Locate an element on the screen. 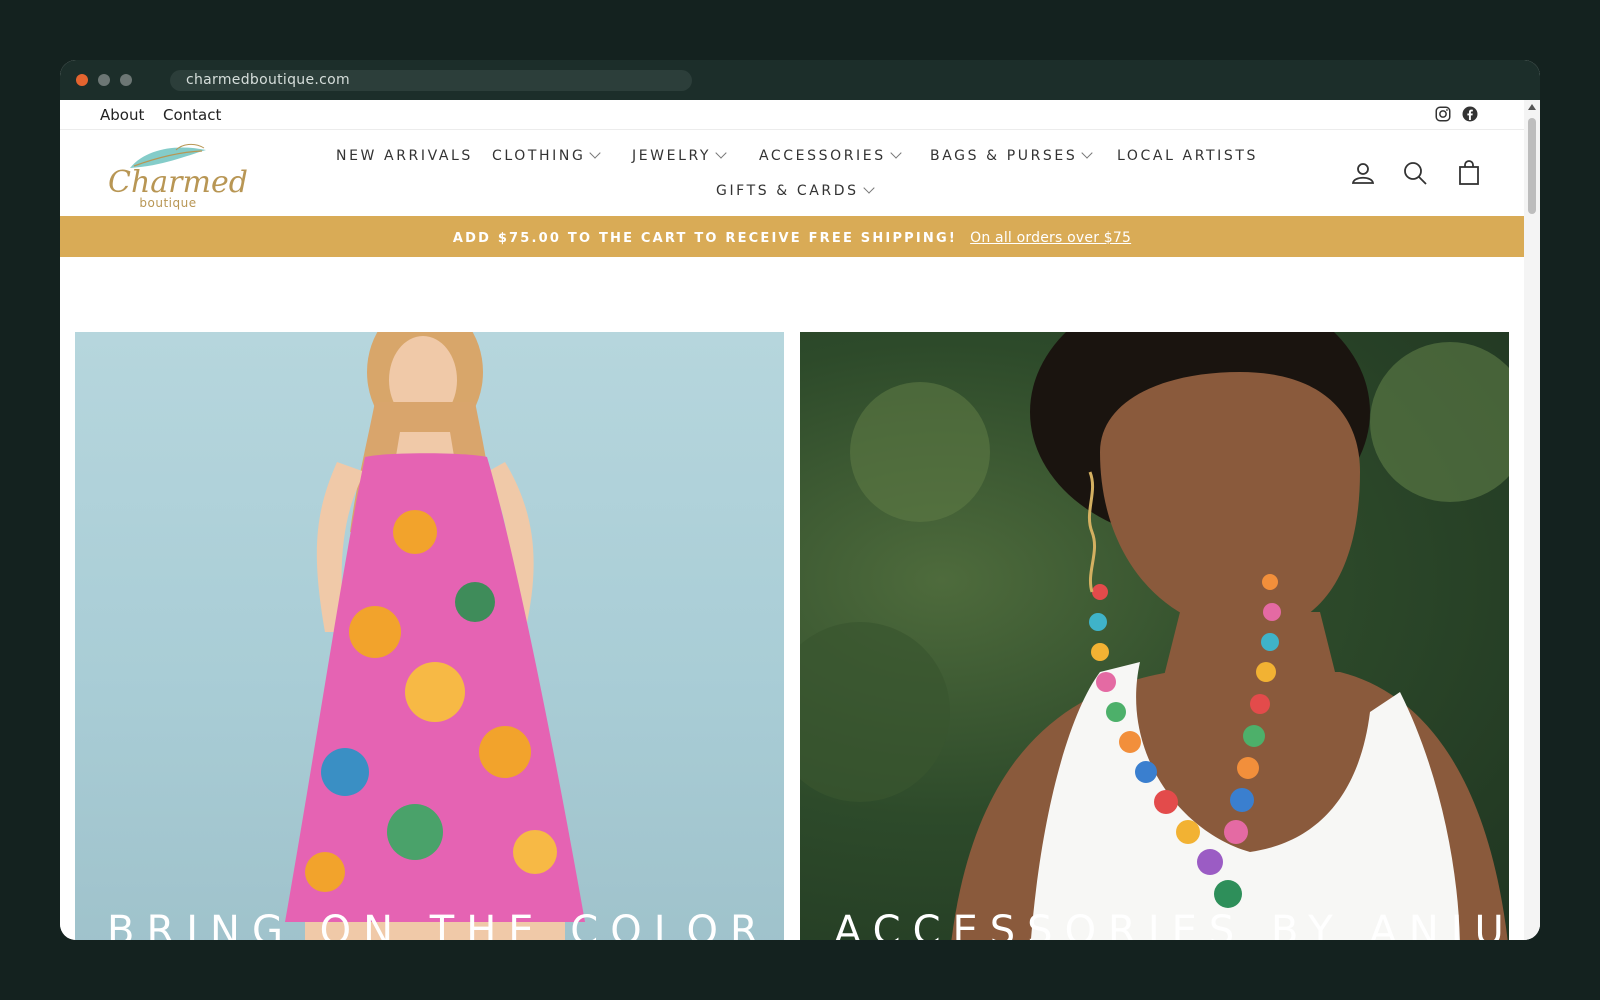  tile-caption: BRING ON THE COLOR is located at coordinates (438, 924).